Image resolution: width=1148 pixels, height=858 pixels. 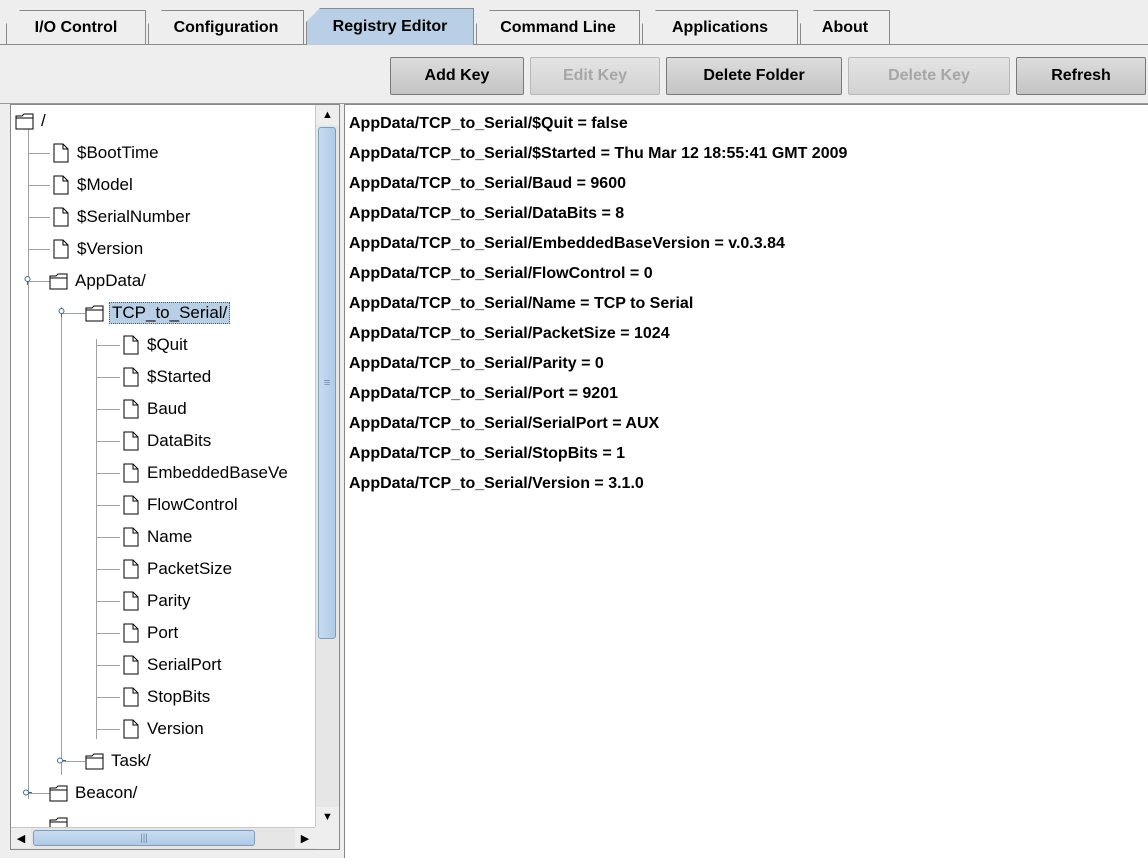 I want to click on tree-node-serialnumber: $SerialNumber, so click(x=120, y=217).